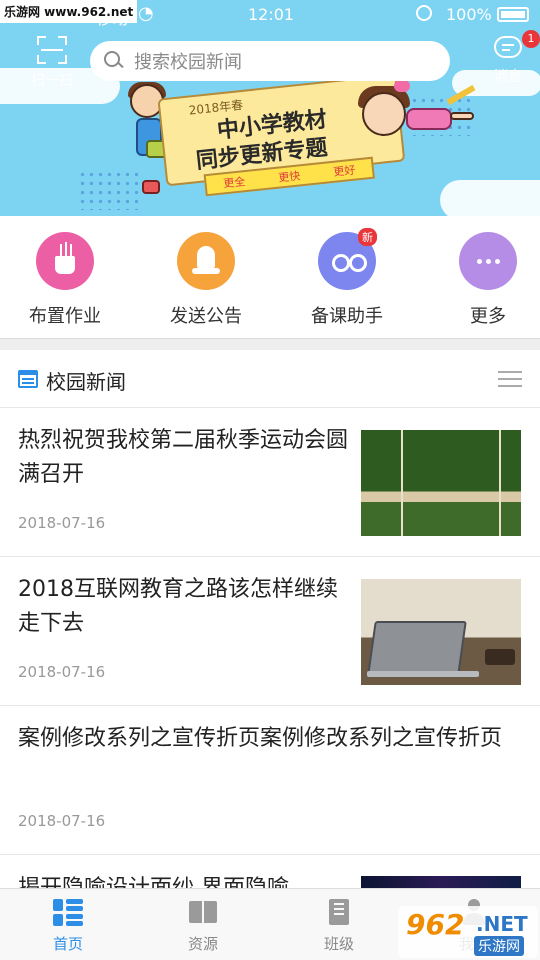 This screenshot has width=540, height=960. Describe the element at coordinates (65, 316) in the screenshot. I see `action-label: 布置作业` at that location.